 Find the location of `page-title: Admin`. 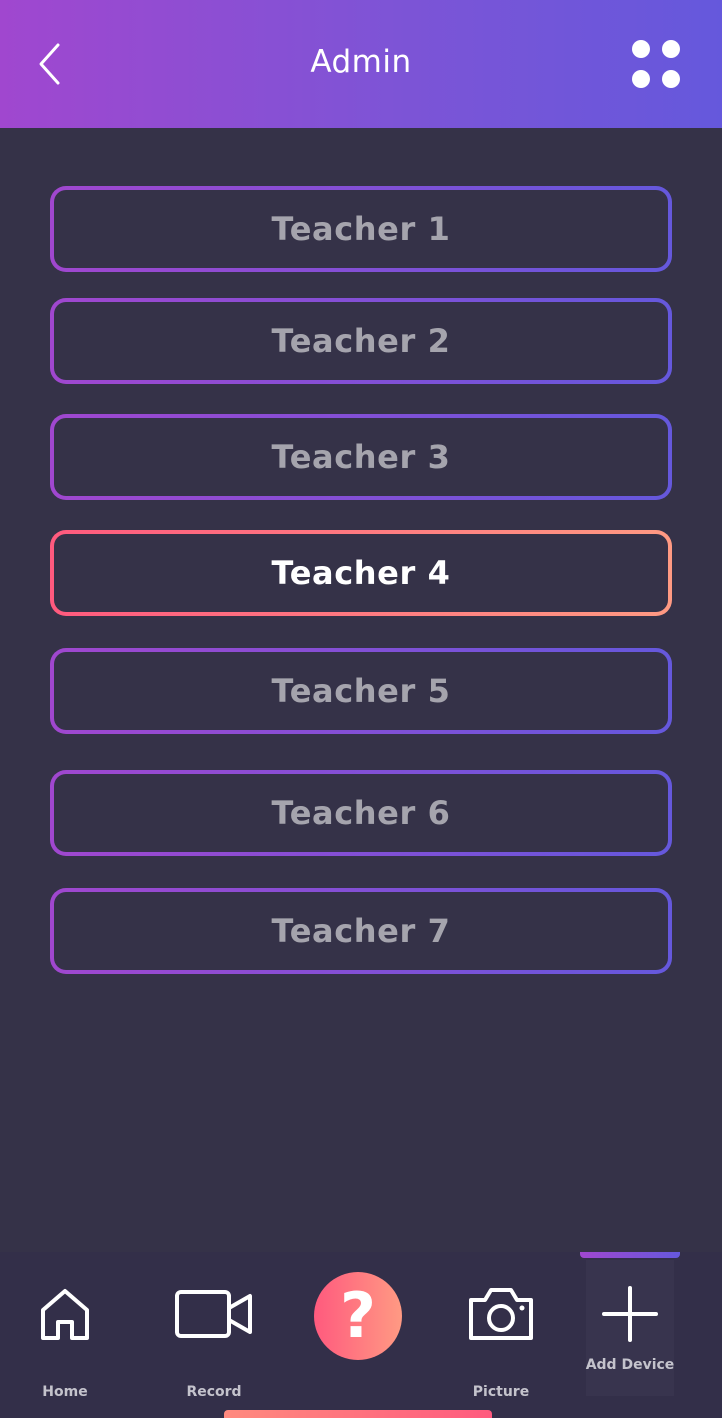

page-title: Admin is located at coordinates (361, 62).